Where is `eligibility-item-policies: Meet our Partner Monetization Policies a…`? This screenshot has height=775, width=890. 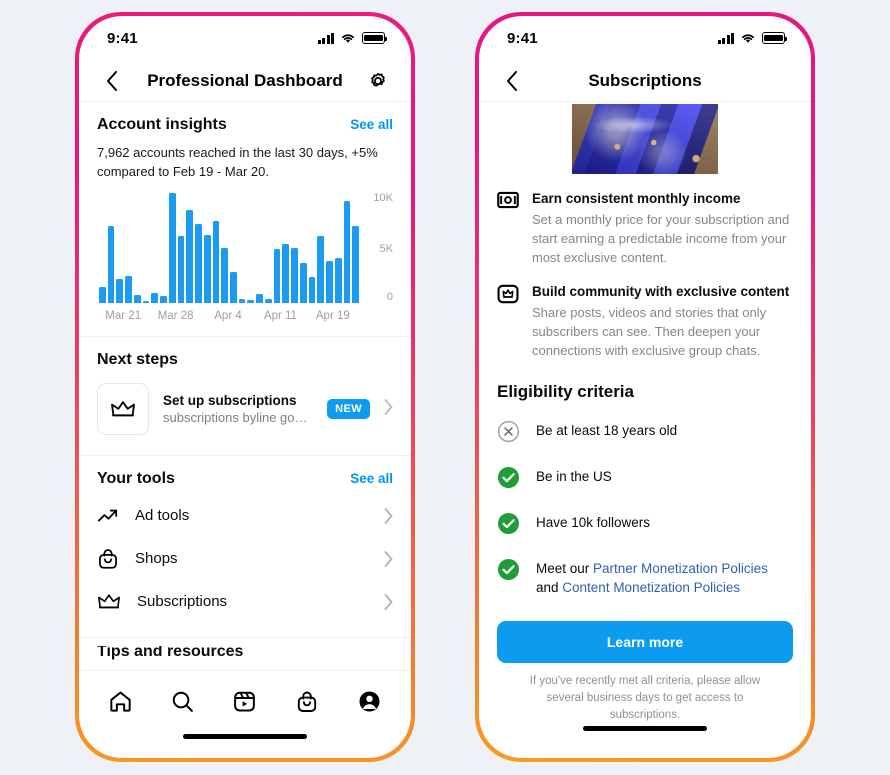 eligibility-item-policies: Meet our Partner Monetization Policies a… is located at coordinates (645, 577).